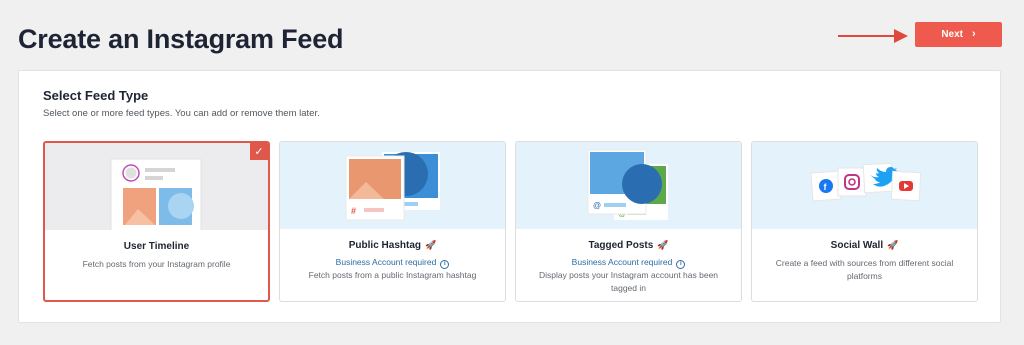  Describe the element at coordinates (906, 186) in the screenshot. I see `youtube-icon` at that location.